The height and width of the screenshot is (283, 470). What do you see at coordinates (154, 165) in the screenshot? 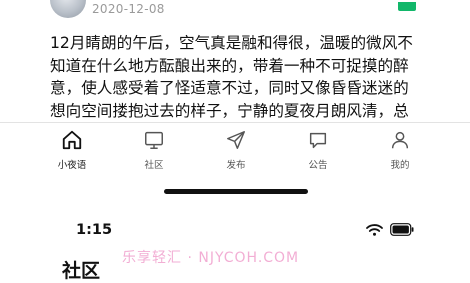
I see `tab-label: 社区` at bounding box center [154, 165].